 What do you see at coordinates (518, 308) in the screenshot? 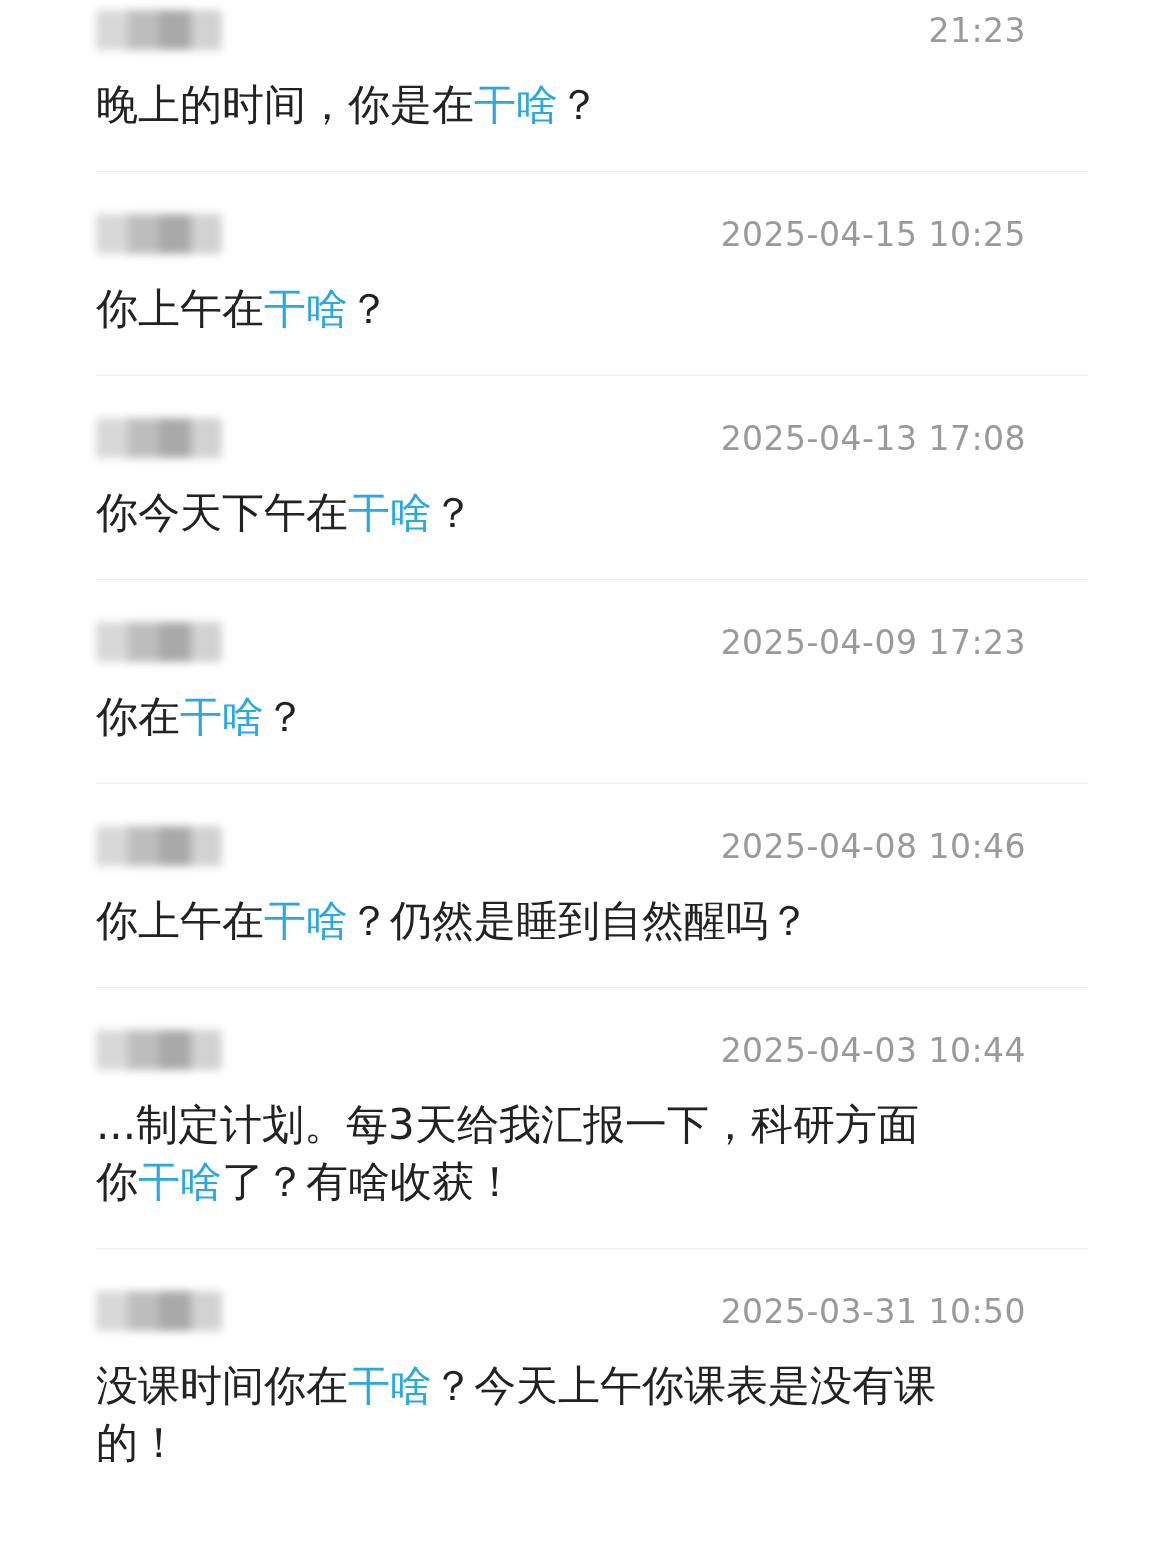
I see `message-text: 你上午在干啥？` at bounding box center [518, 308].